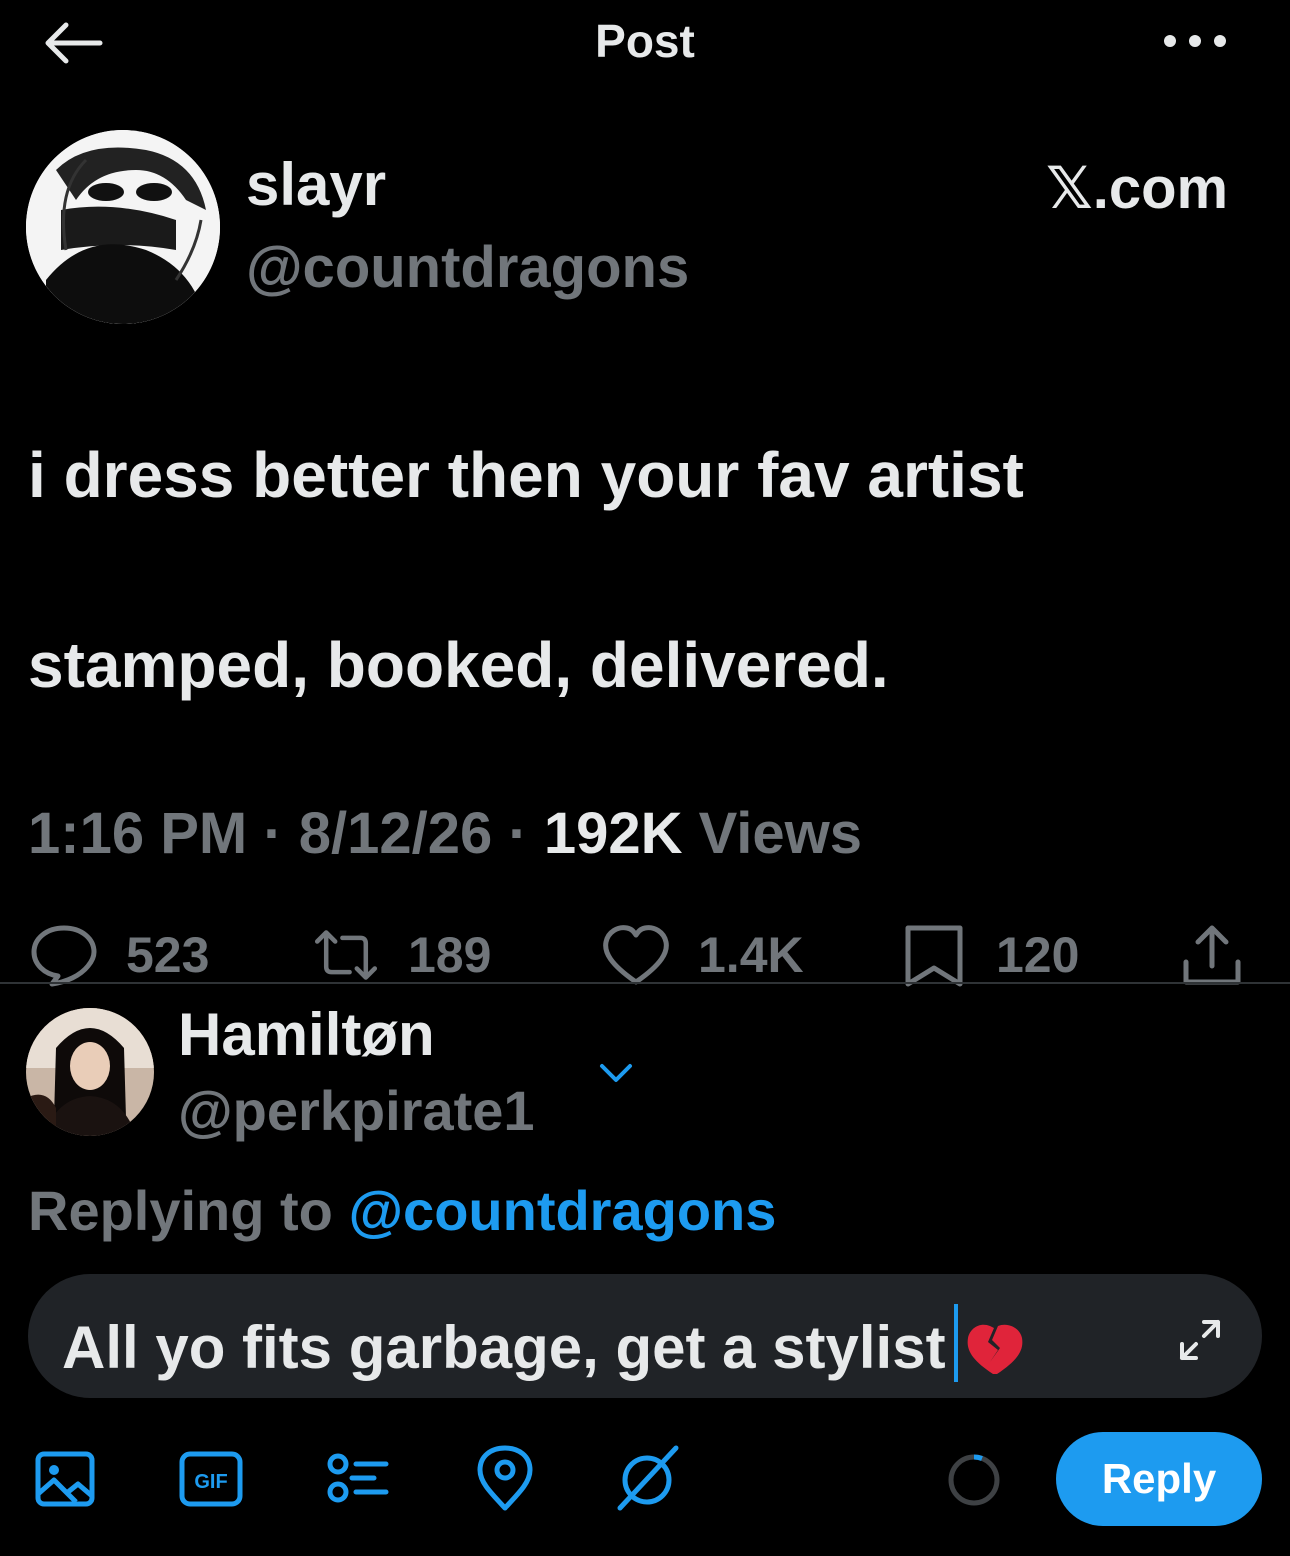 This screenshot has width=1290, height=1556. Describe the element at coordinates (1195, 41) in the screenshot. I see `more-options-icon` at that location.